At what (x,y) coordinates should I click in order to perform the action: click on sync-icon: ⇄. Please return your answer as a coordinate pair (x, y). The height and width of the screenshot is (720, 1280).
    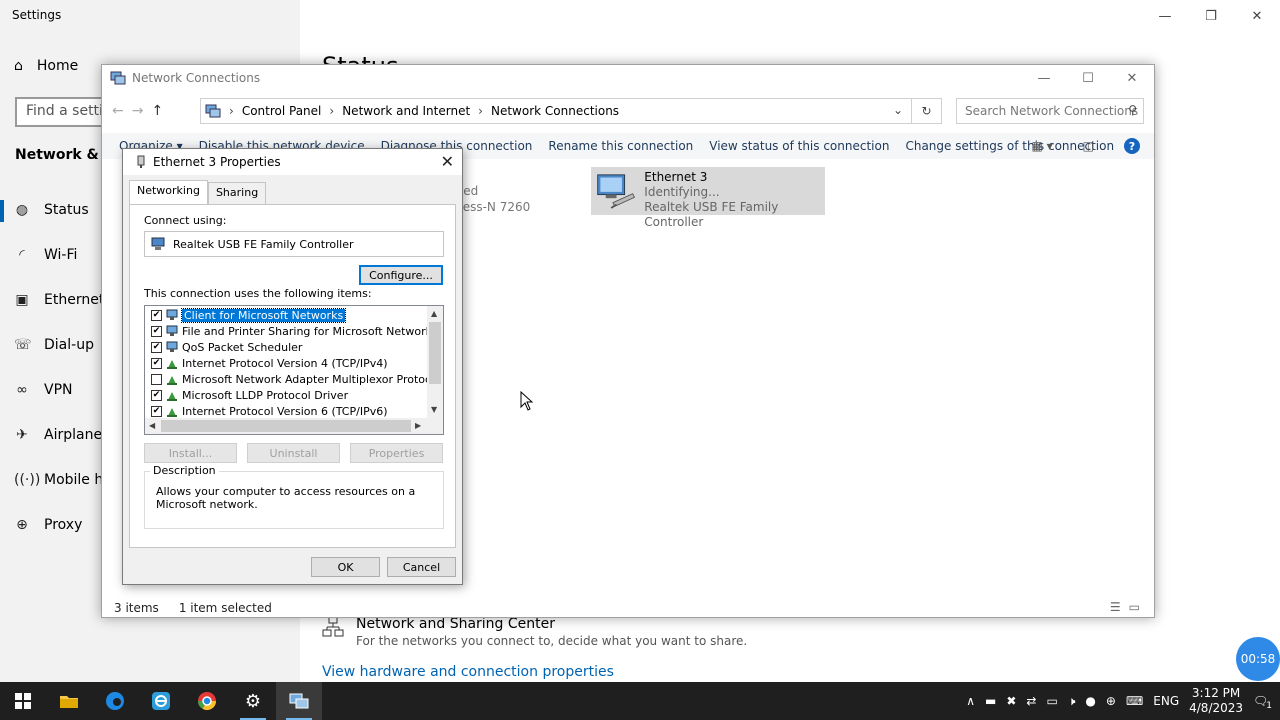
    Looking at the image, I should click on (1031, 701).